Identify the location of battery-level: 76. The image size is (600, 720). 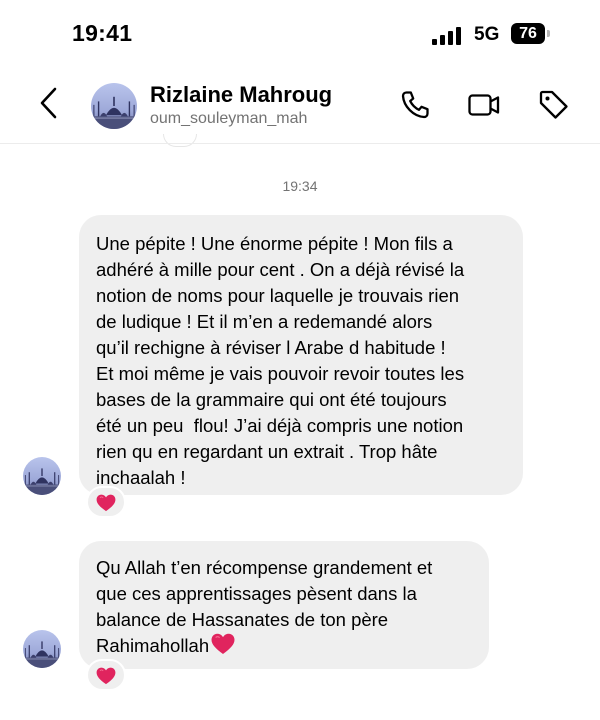
(528, 33).